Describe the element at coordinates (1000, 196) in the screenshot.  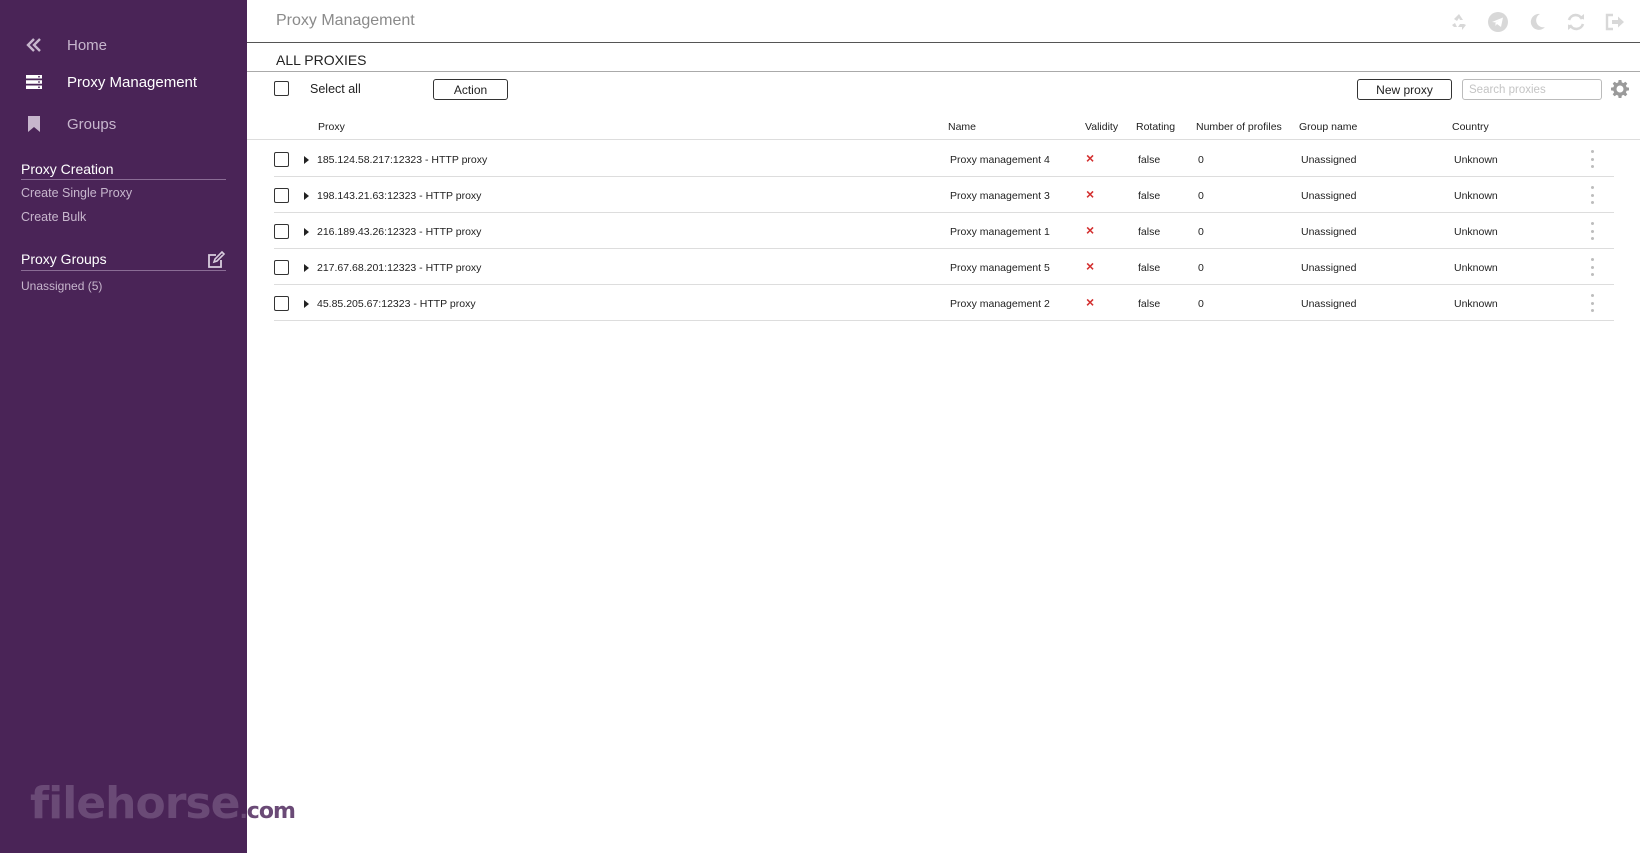
I see `name-cell: Proxy management 3` at that location.